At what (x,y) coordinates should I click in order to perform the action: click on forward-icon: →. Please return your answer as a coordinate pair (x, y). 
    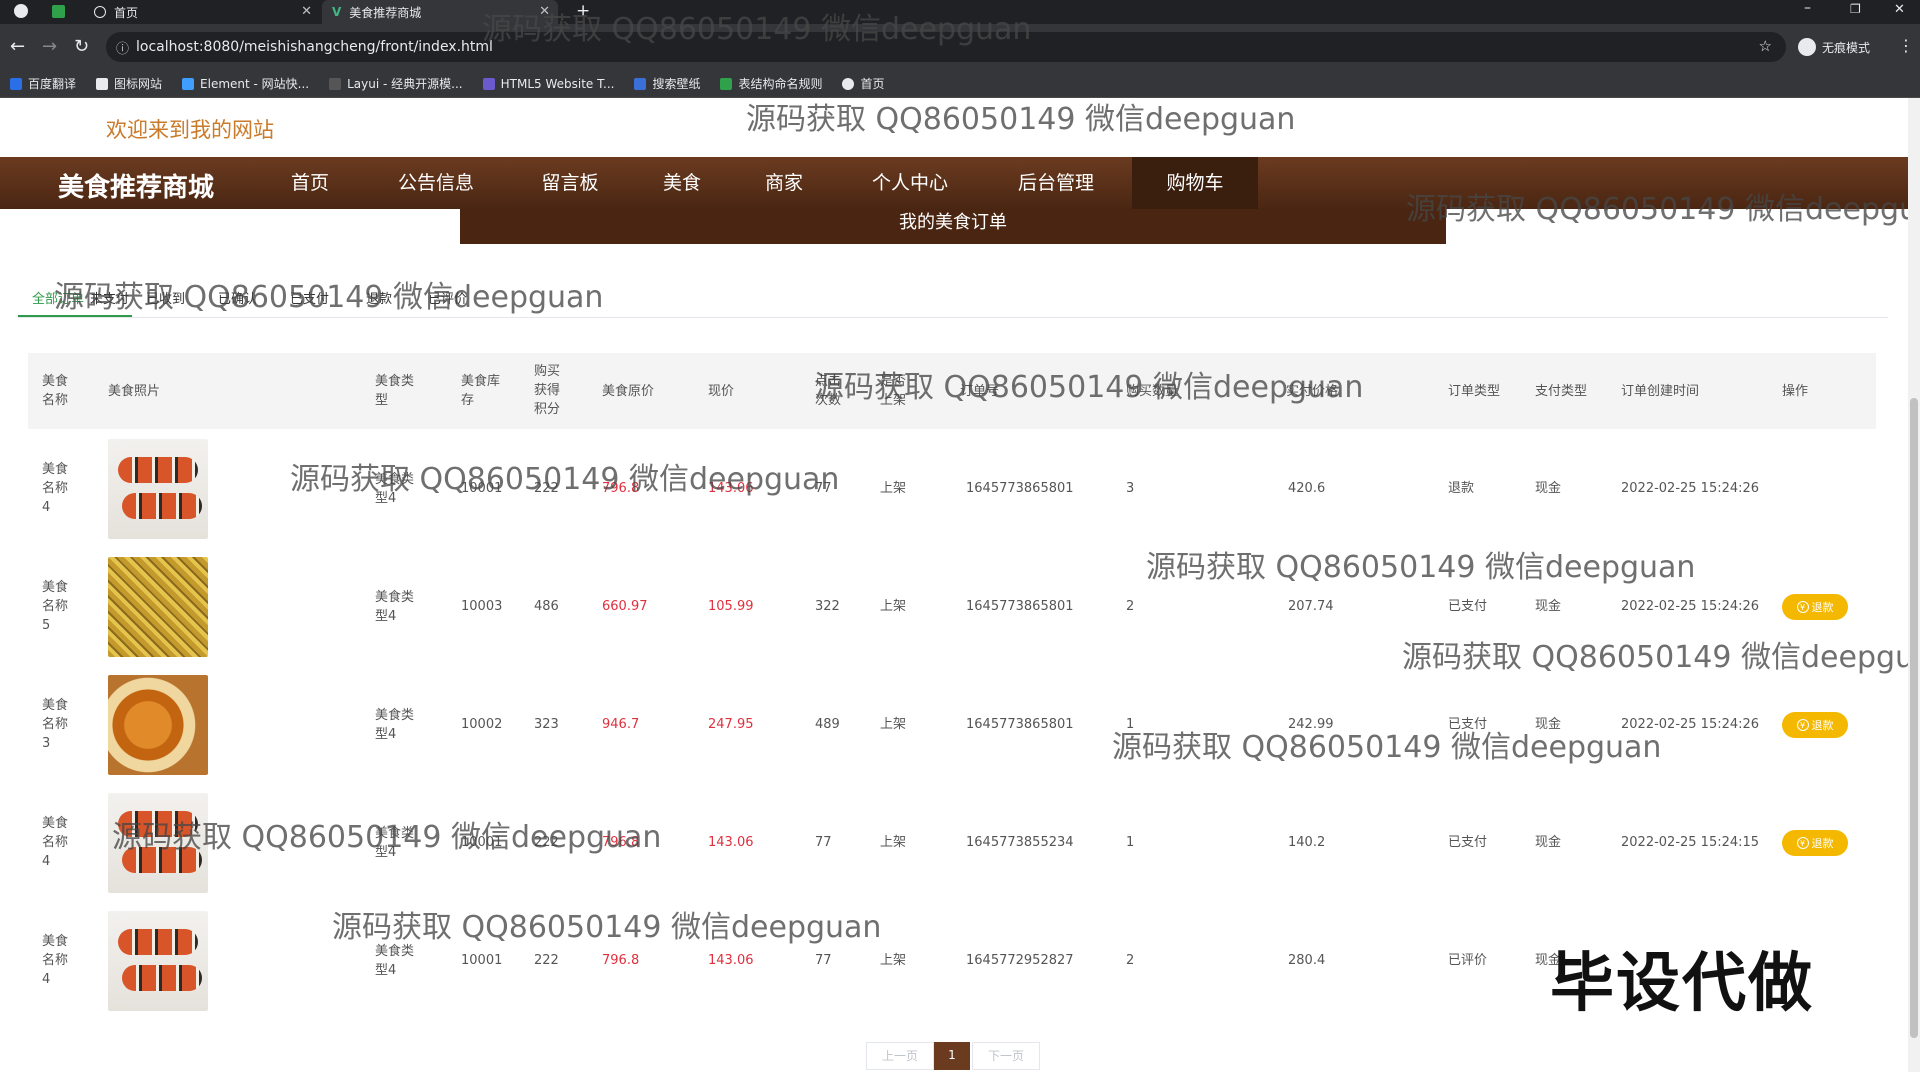
    Looking at the image, I should click on (49, 46).